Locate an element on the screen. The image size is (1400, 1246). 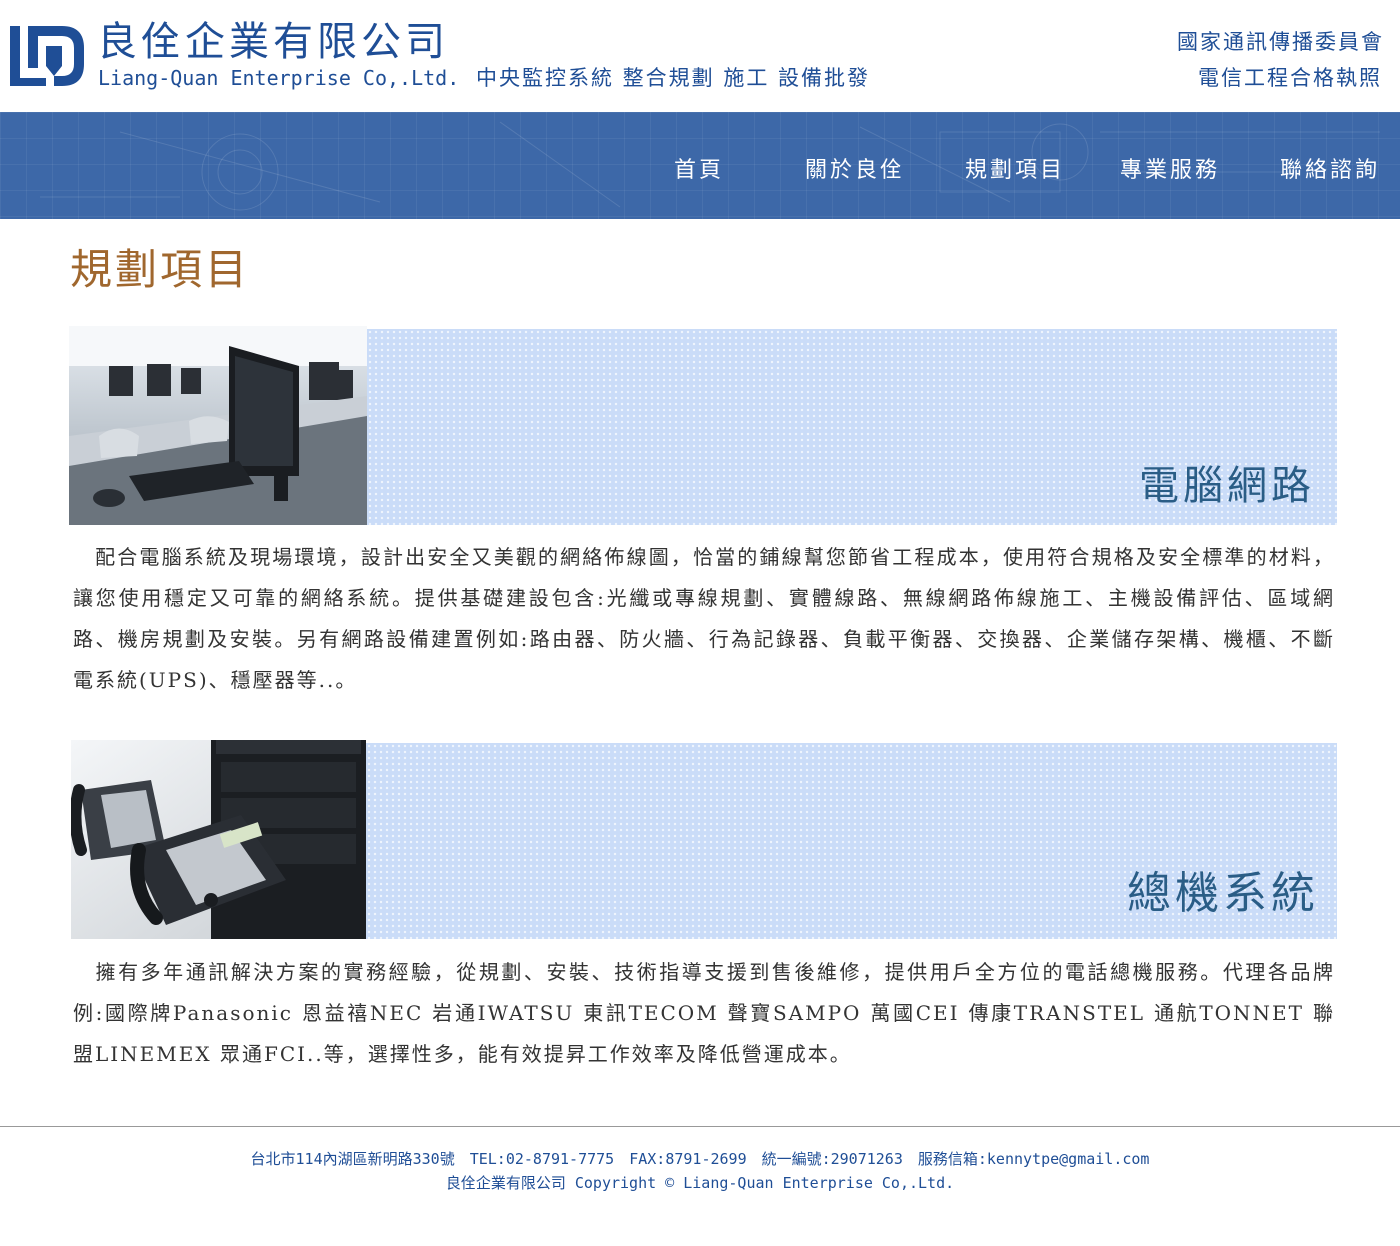
nav-contact: 聯絡諮詢 is located at coordinates (1330, 171).